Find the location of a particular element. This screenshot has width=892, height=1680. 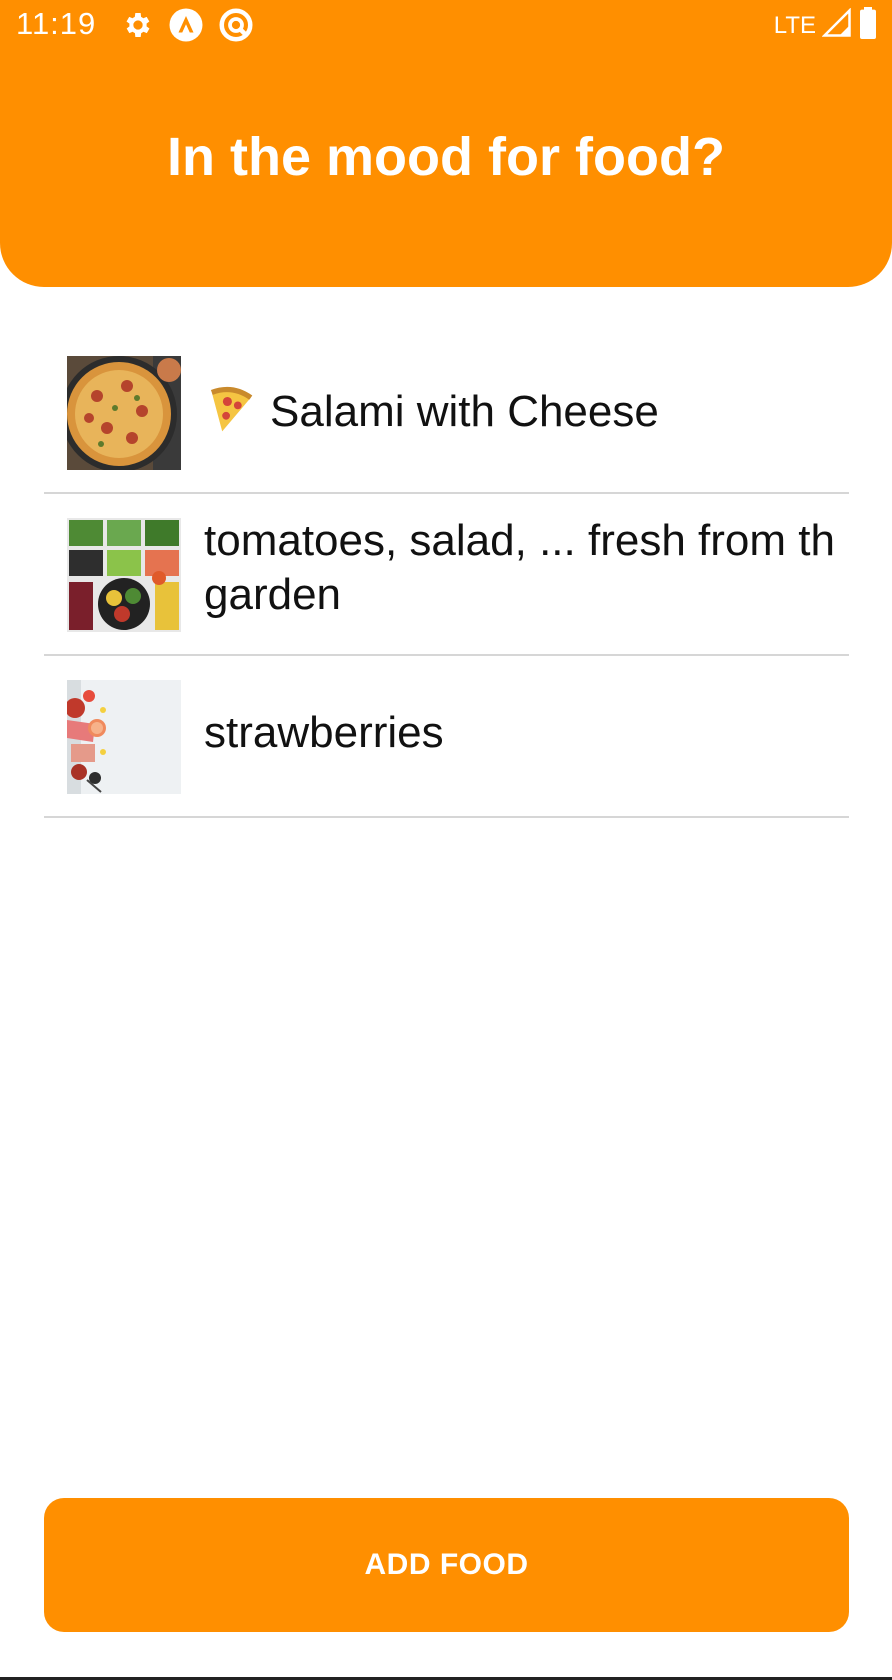

network-type: LTE is located at coordinates (794, 25).